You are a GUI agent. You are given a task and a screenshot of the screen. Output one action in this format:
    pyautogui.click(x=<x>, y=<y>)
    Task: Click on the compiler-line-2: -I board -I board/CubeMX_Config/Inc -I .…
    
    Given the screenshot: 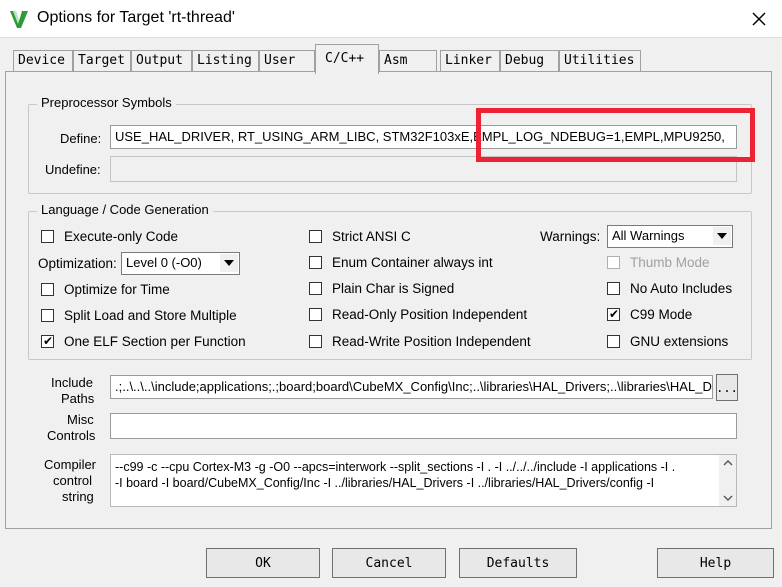 What is the action you would take?
    pyautogui.click(x=385, y=483)
    